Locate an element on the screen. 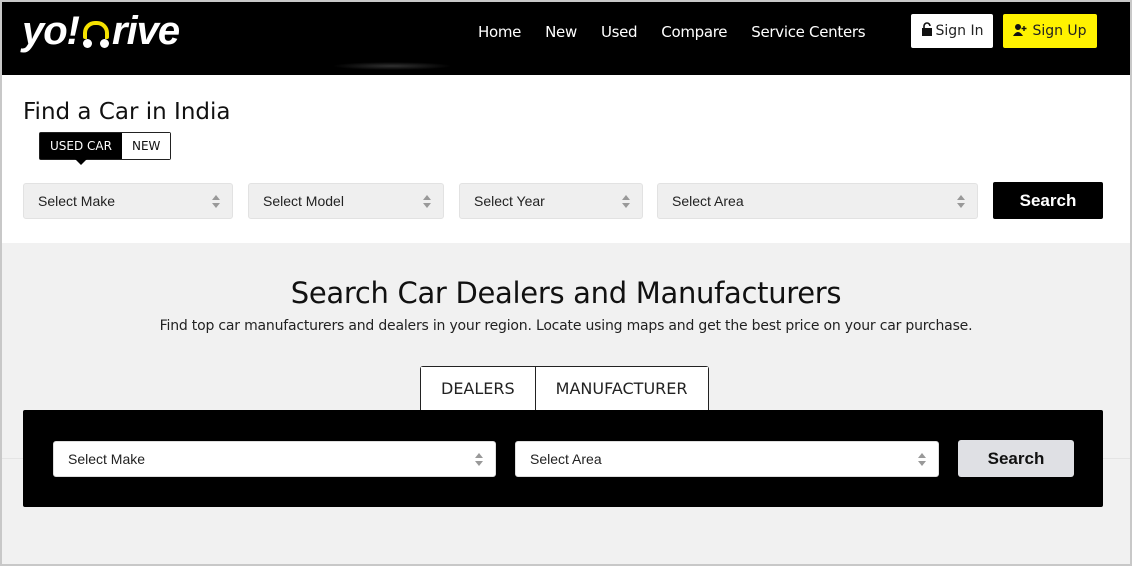 The height and width of the screenshot is (566, 1132). logo: yo! rive is located at coordinates (101, 31).